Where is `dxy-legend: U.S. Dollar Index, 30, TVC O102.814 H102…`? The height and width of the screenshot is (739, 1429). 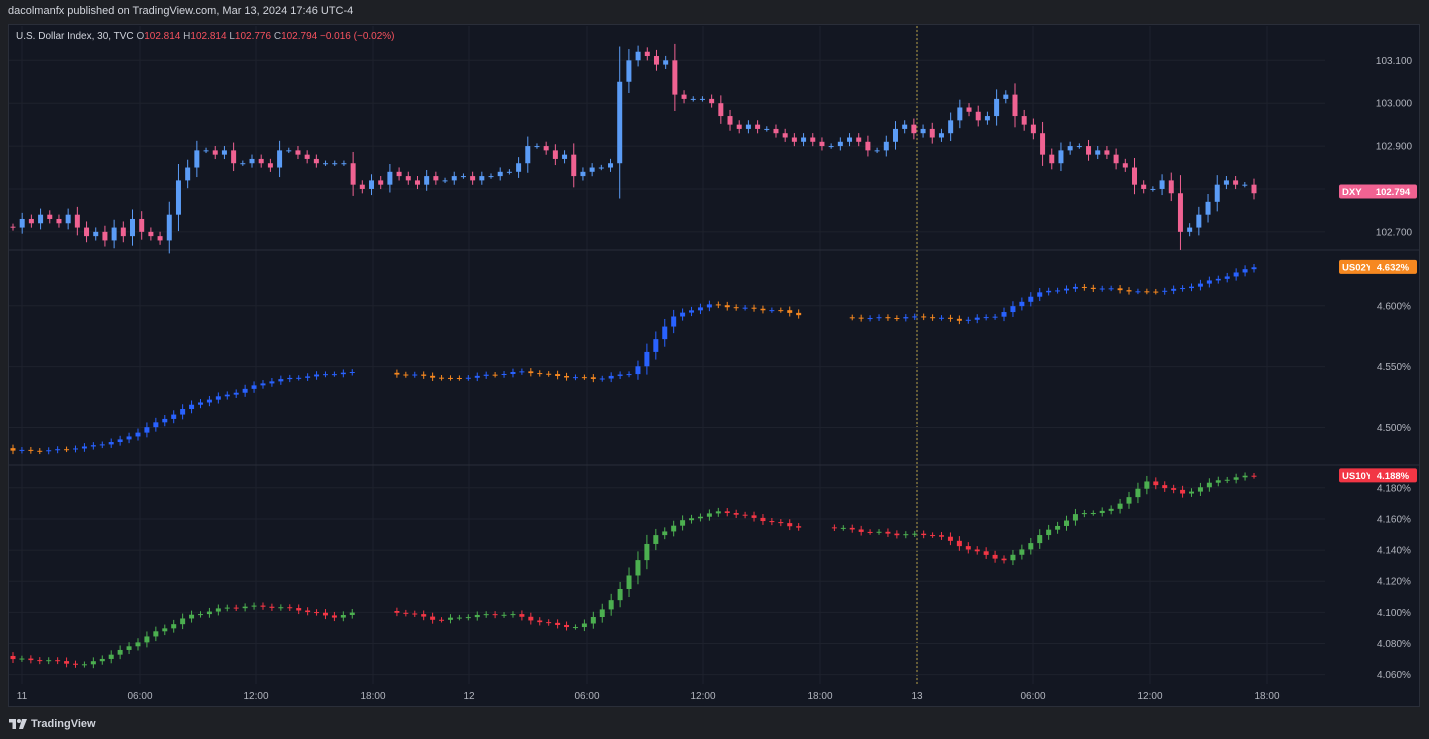
dxy-legend: U.S. Dollar Index, 30, TVC O102.814 H102… is located at coordinates (205, 36).